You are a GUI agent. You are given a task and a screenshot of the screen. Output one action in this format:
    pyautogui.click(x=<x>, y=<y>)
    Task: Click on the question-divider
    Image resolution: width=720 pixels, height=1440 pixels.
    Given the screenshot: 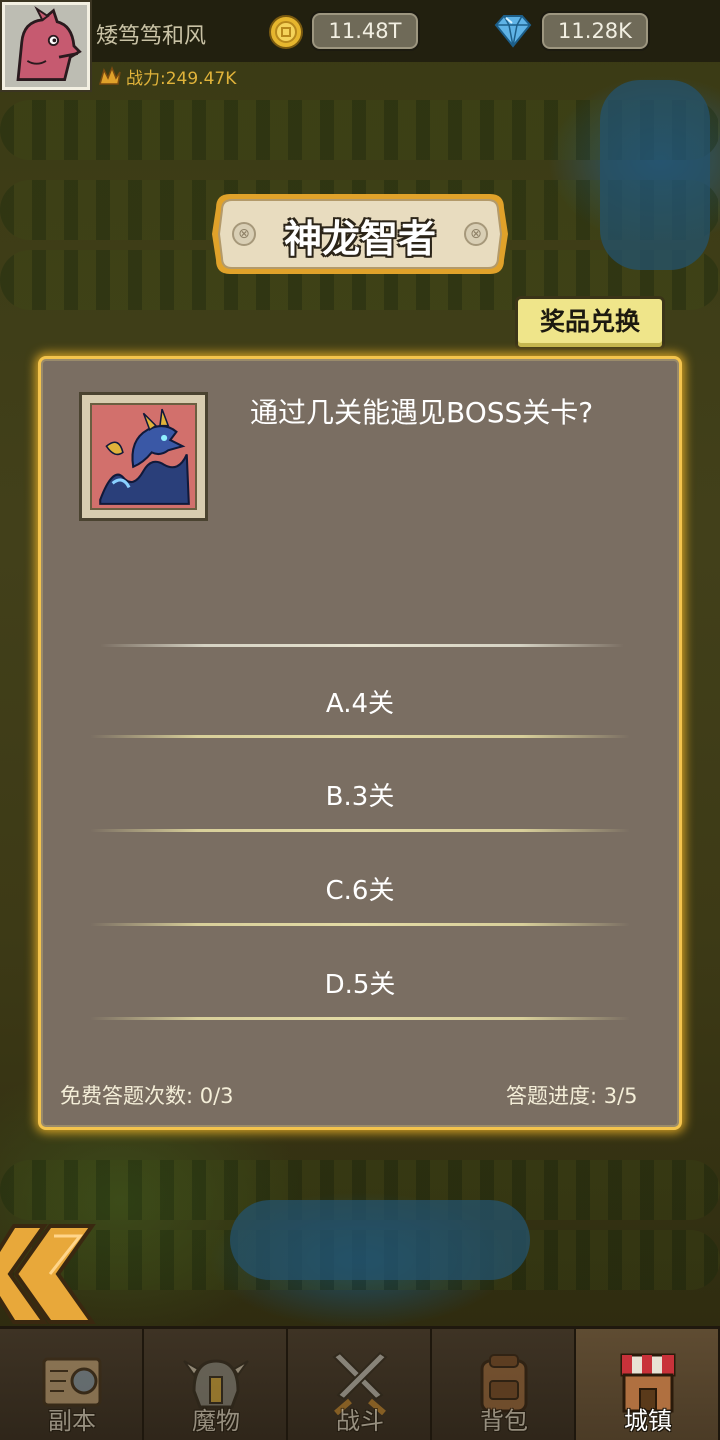 What is the action you would take?
    pyautogui.click(x=362, y=645)
    